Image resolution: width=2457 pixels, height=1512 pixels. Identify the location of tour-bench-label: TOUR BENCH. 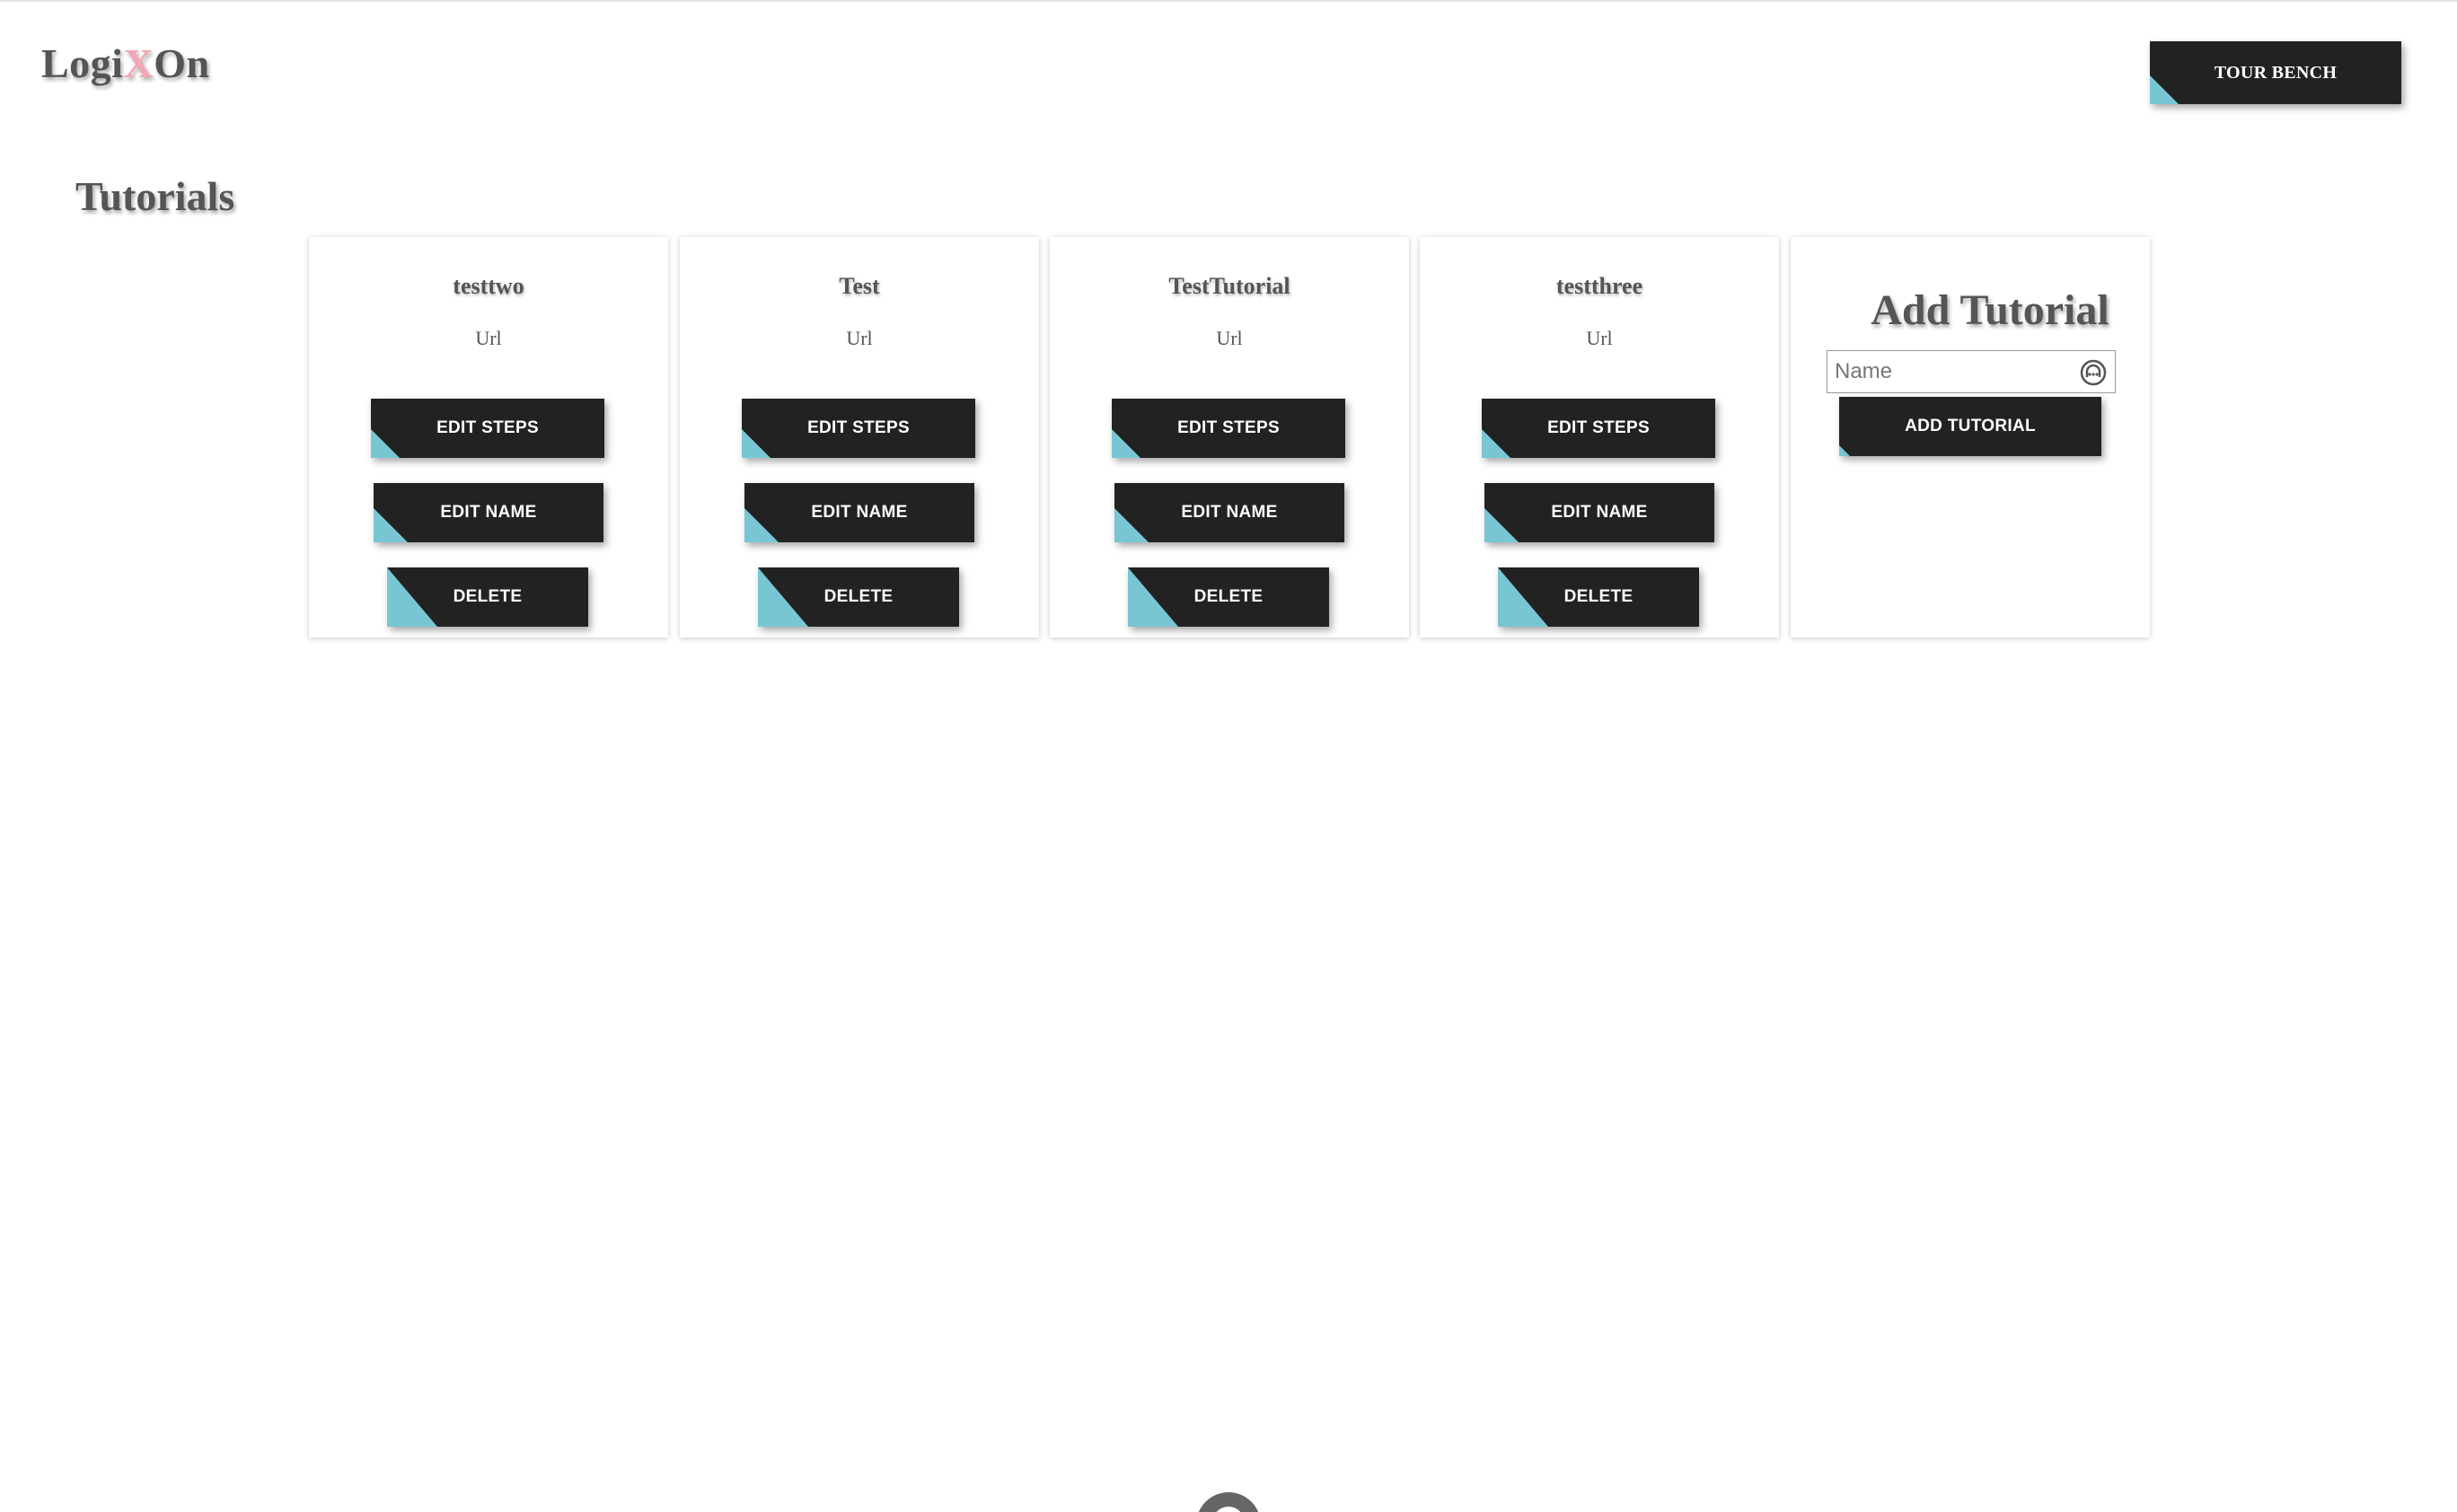
(2276, 72).